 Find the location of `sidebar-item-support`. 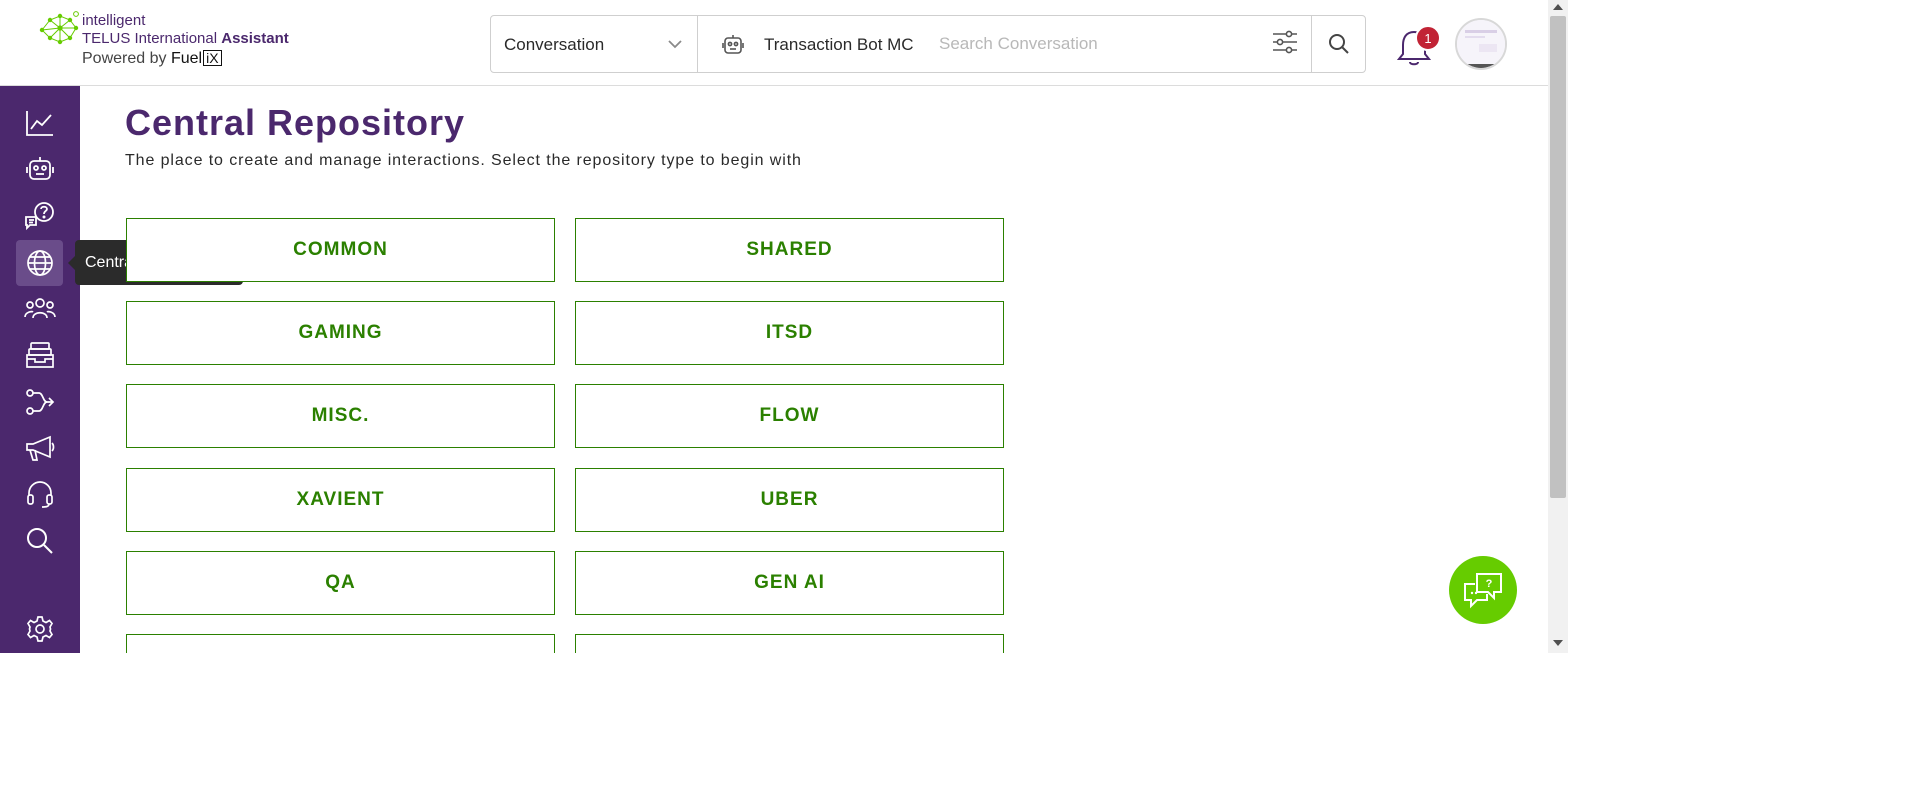

sidebar-item-support is located at coordinates (39, 494).